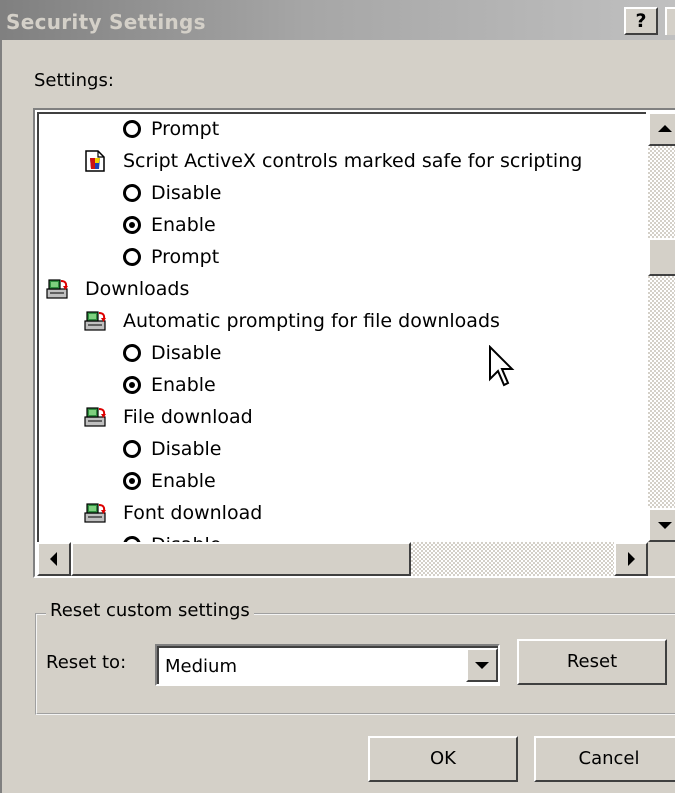  Describe the element at coordinates (592, 662) in the screenshot. I see `reset-button: Reset` at that location.